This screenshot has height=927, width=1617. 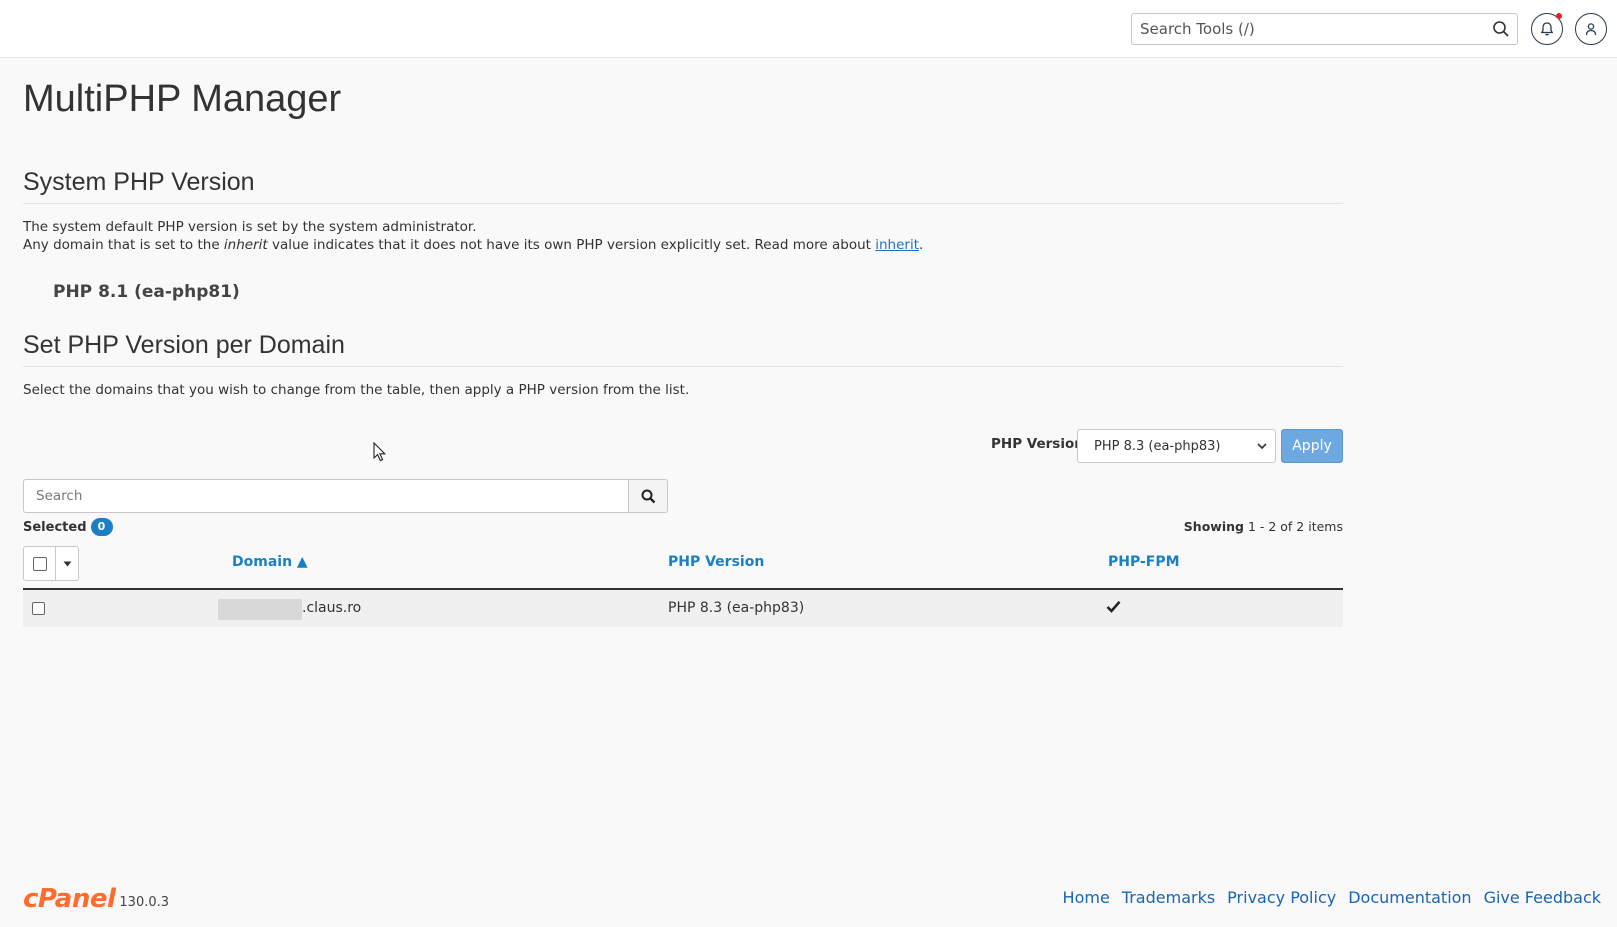 What do you see at coordinates (260, 609) in the screenshot?
I see `redacted-subdomain` at bounding box center [260, 609].